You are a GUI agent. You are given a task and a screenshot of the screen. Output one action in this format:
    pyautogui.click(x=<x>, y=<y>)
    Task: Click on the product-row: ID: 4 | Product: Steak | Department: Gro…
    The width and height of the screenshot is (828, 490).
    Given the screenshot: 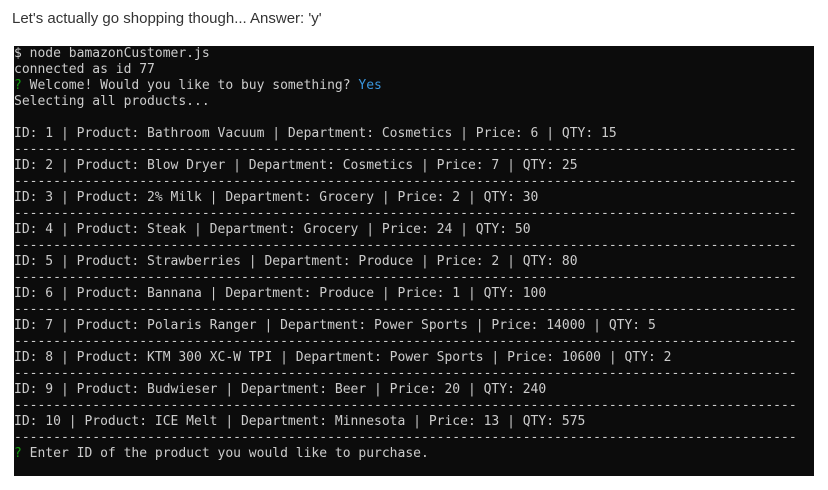 What is the action you would take?
    pyautogui.click(x=272, y=229)
    